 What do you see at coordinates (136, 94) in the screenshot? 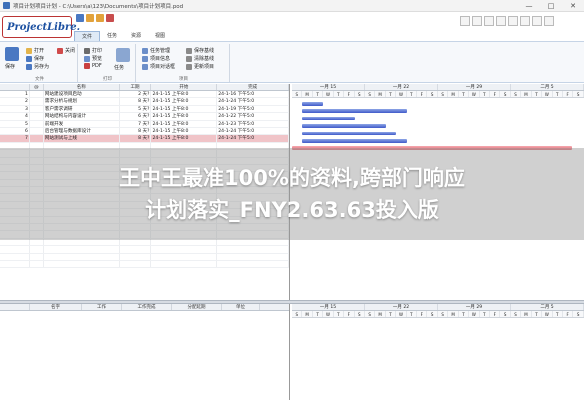
I see `table-cell: 2 天?` at bounding box center [136, 94].